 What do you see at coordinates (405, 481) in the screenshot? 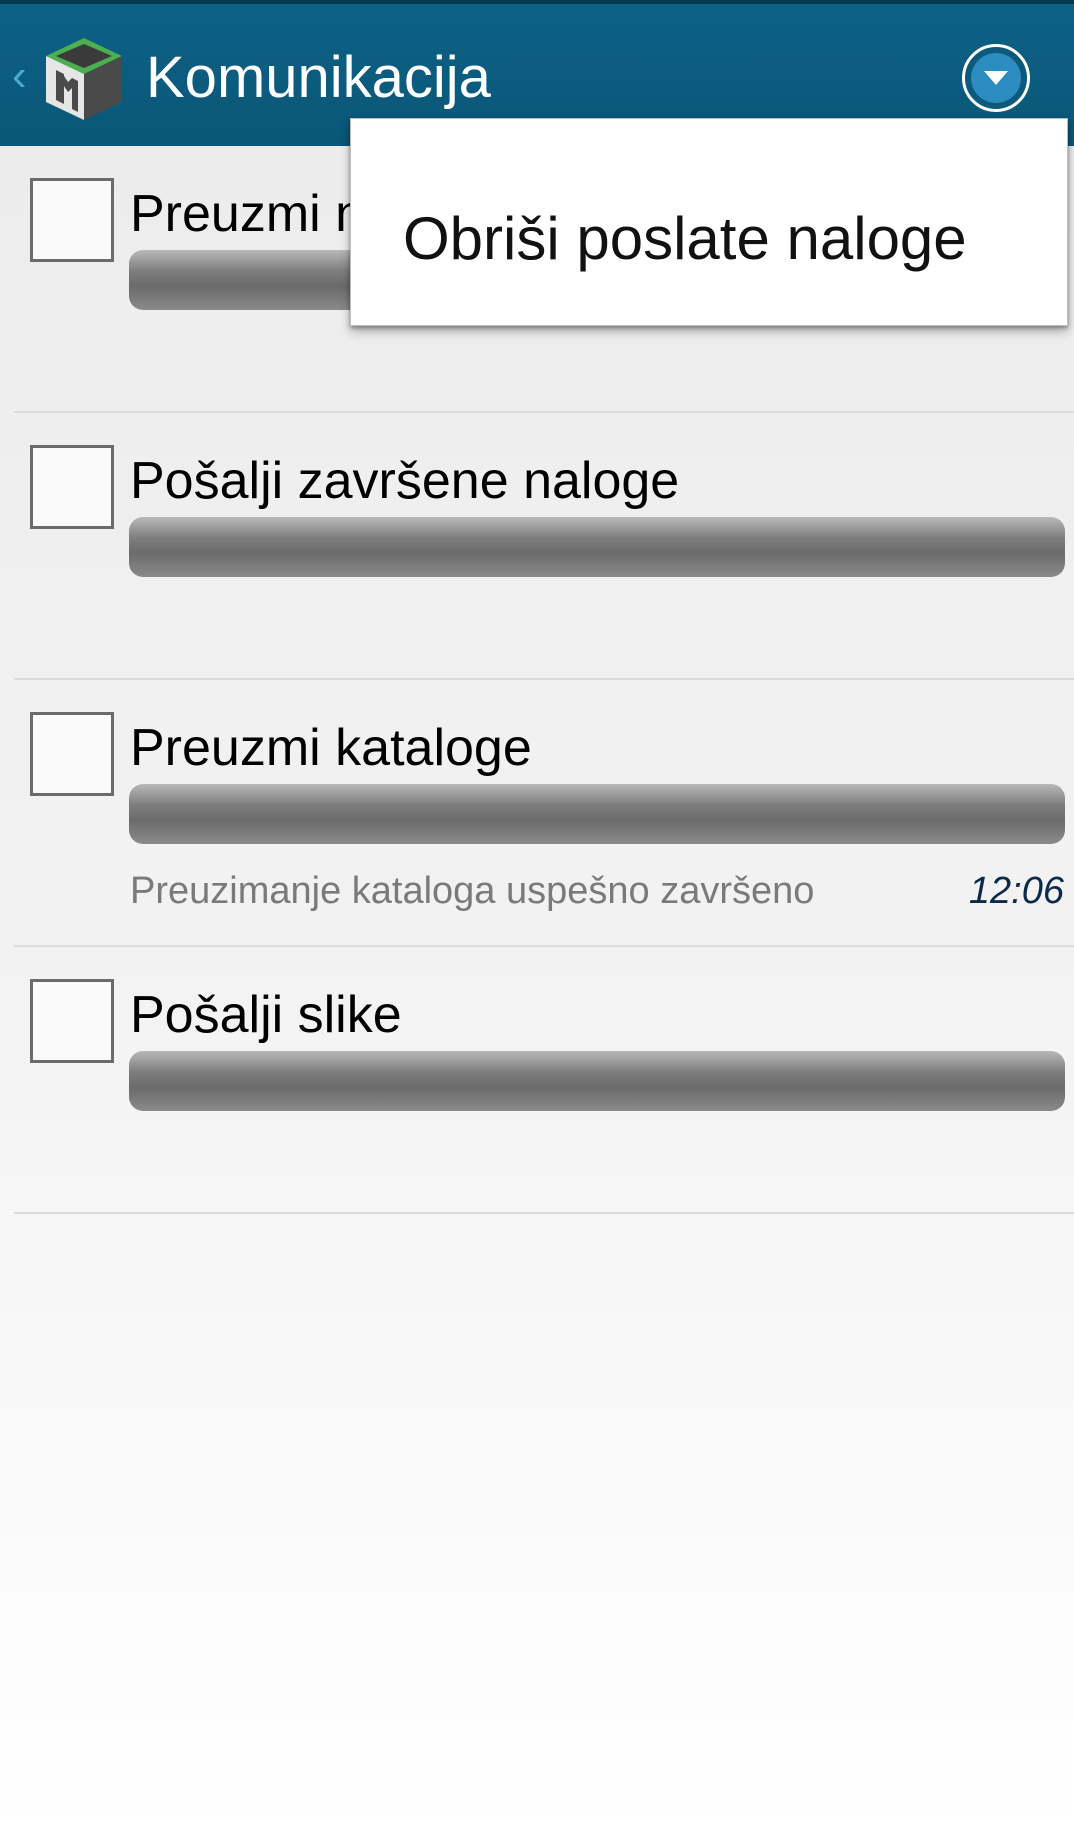
I see `task-title: Pošalji završene naloge` at bounding box center [405, 481].